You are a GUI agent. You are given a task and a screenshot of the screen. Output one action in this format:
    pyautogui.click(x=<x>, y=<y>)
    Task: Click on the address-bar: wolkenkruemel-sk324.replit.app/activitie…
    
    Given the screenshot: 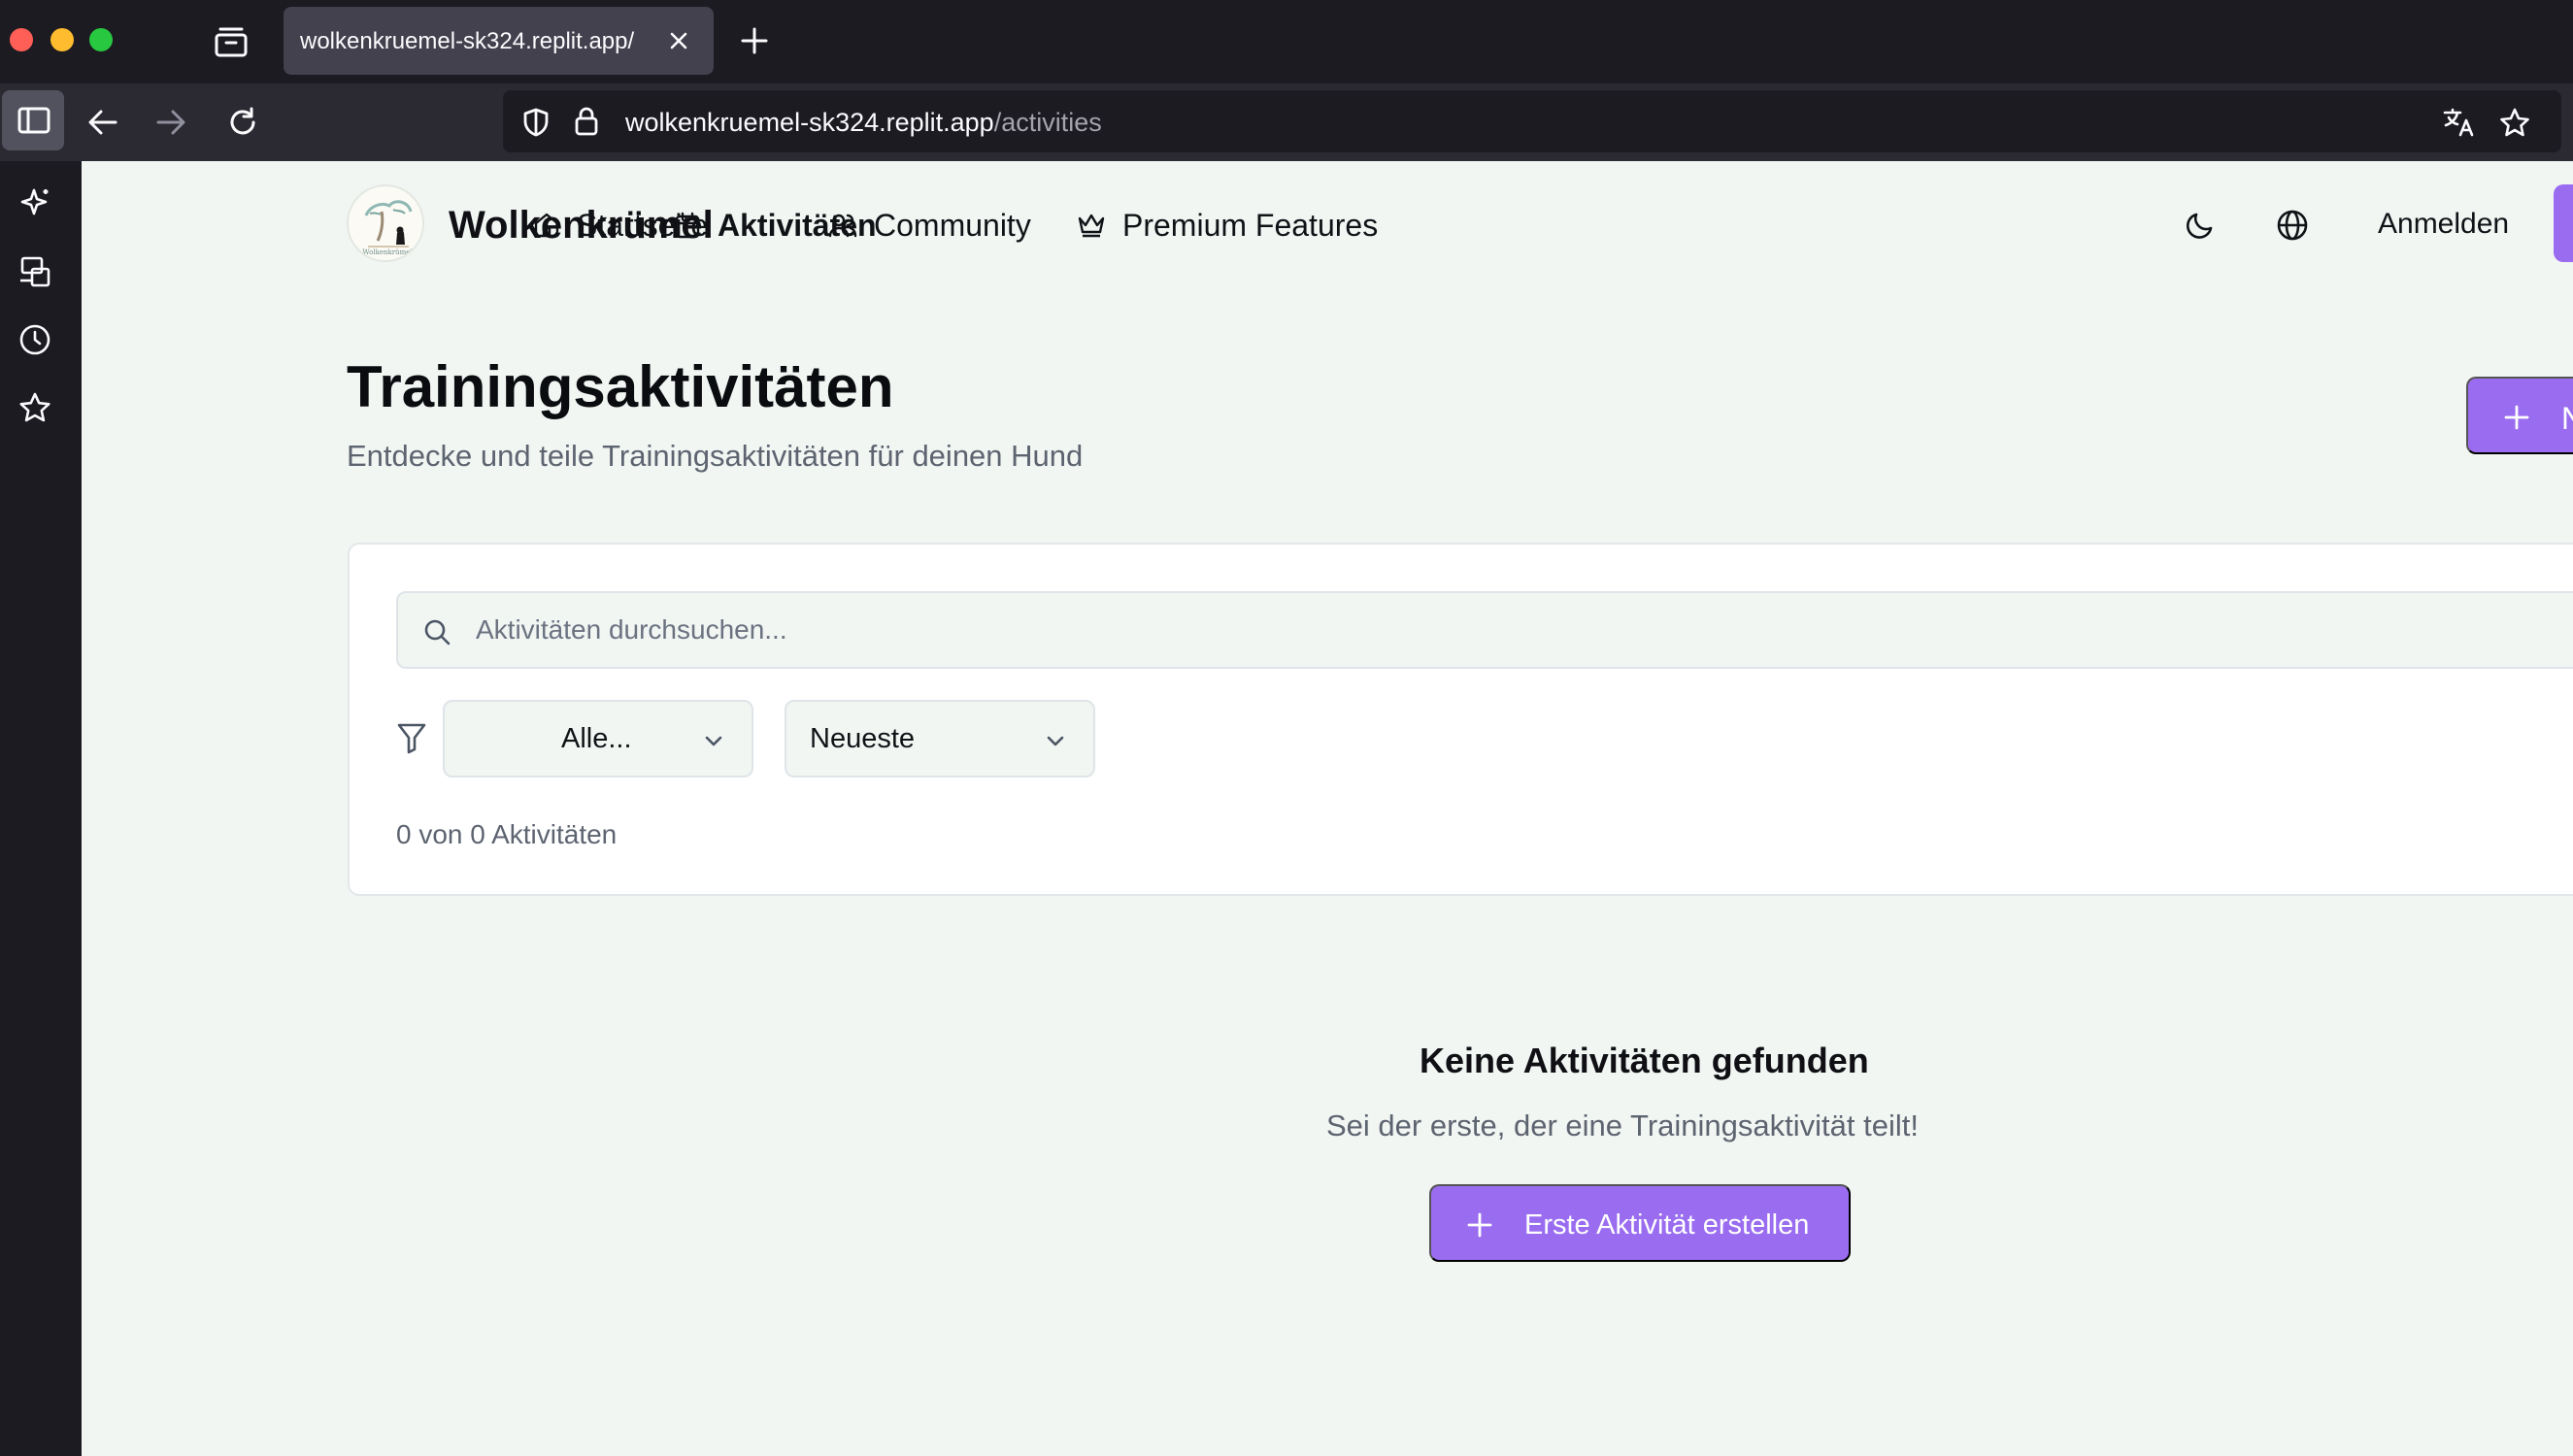 What is the action you would take?
    pyautogui.click(x=1532, y=121)
    